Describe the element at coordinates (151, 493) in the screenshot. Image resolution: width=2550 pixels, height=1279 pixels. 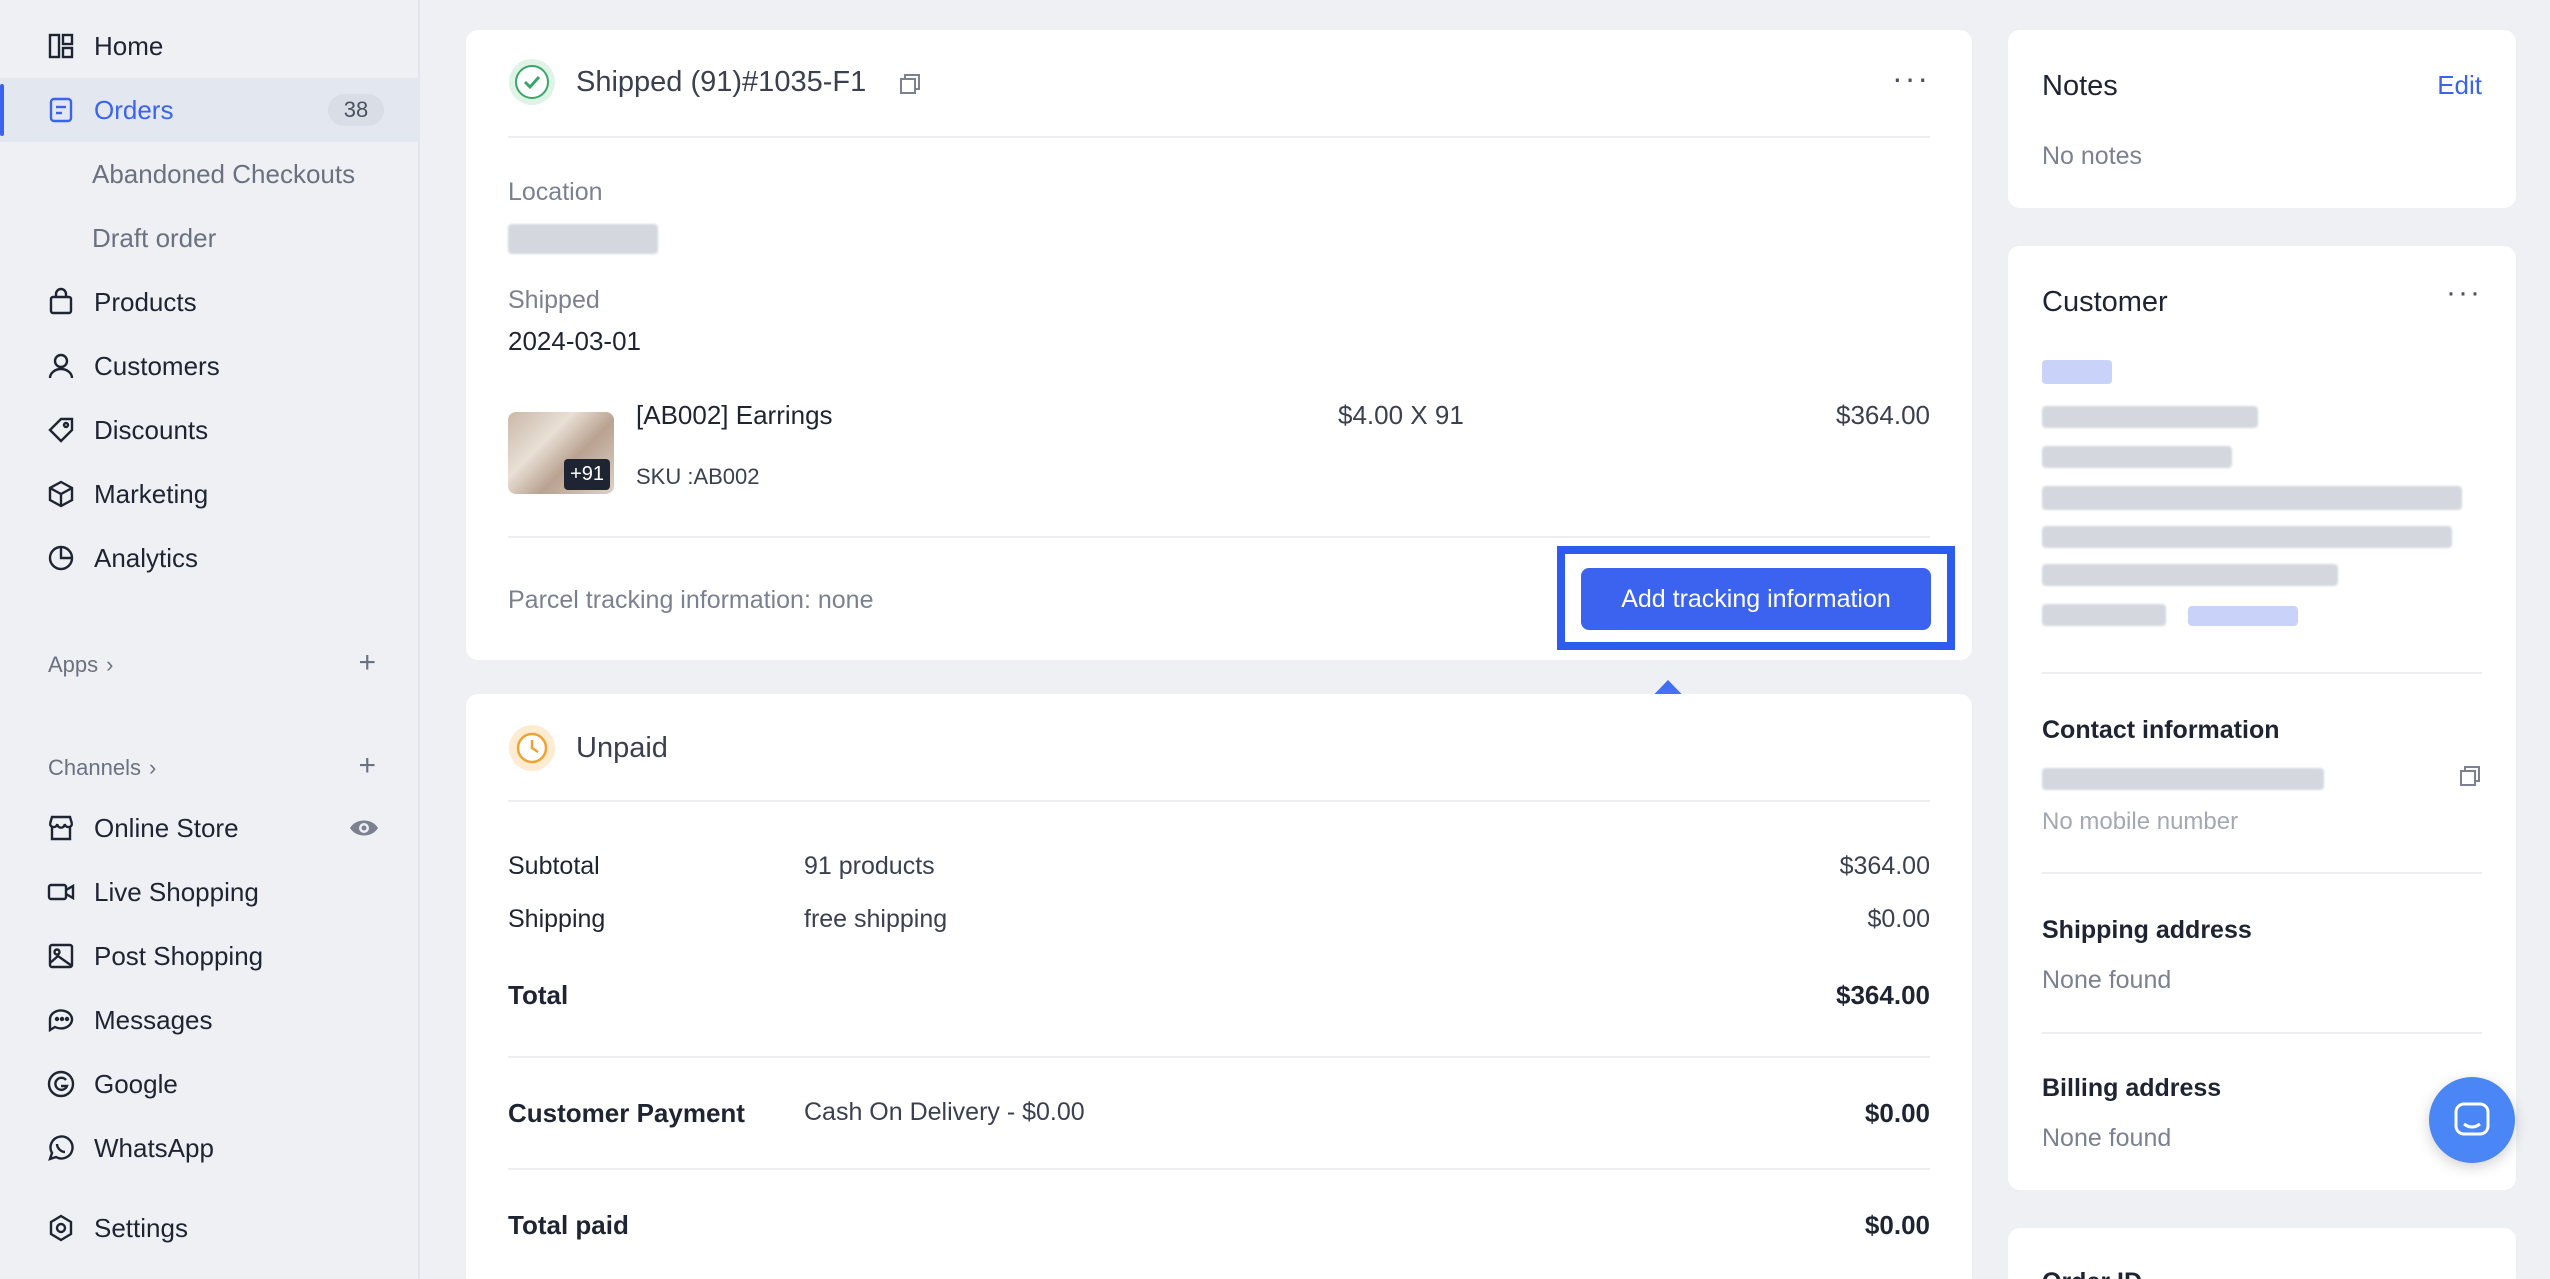
I see `sidebar-item-label: Marketing` at that location.